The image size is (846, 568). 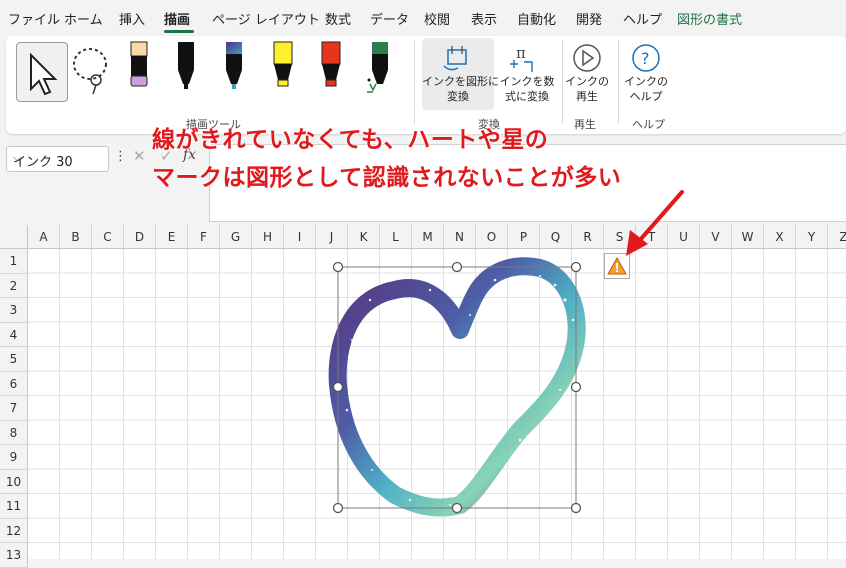 What do you see at coordinates (524, 237) in the screenshot?
I see `column-header-P: P` at bounding box center [524, 237].